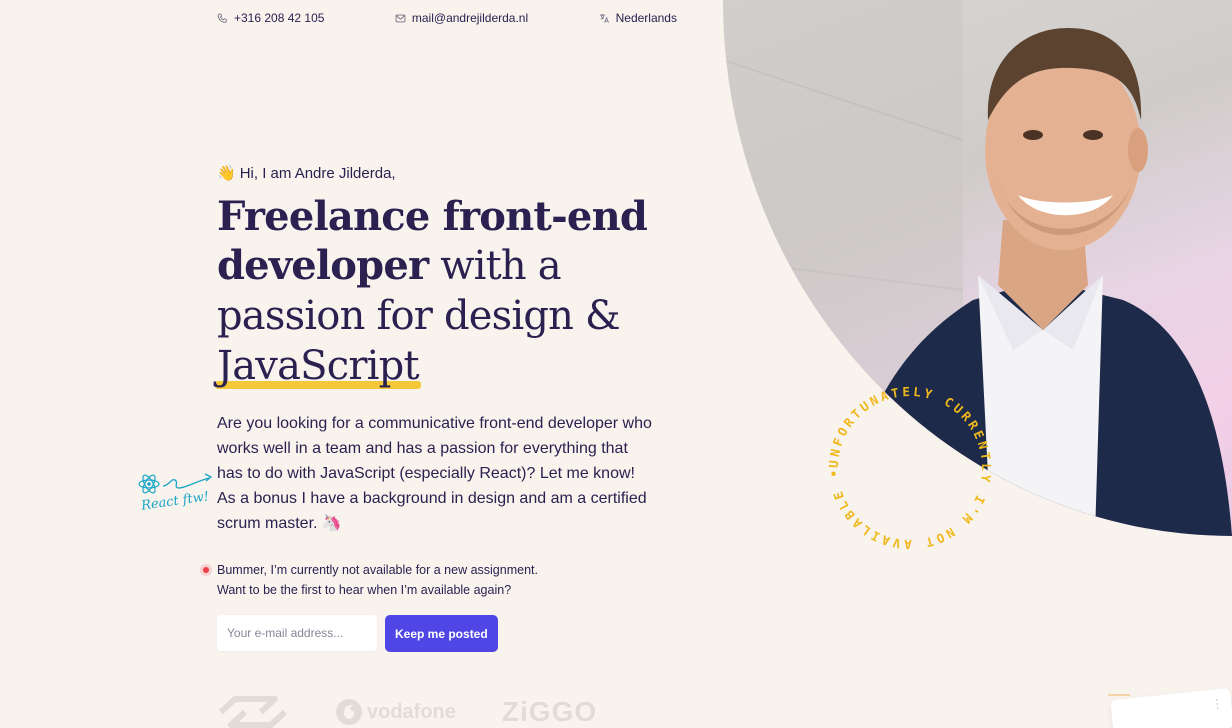 Image resolution: width=1232 pixels, height=728 pixels. What do you see at coordinates (1119, 695) in the screenshot?
I see `card-accent-line` at bounding box center [1119, 695].